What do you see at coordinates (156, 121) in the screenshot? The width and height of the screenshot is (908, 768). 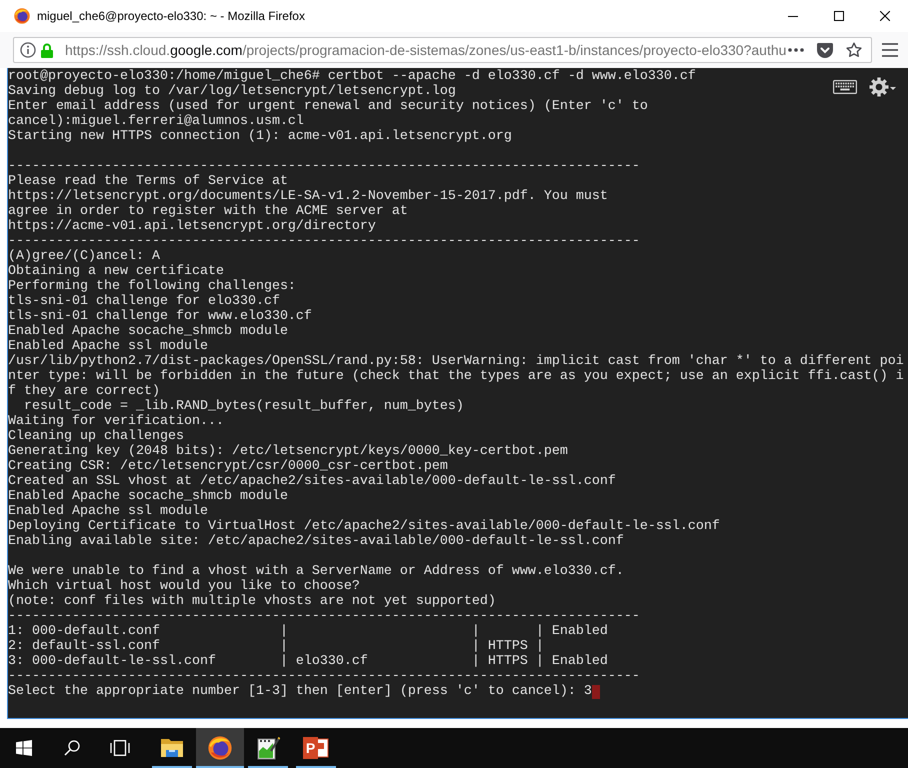 I see `terminal-line: cancel):miguel.ferreri@alumnos.usm.cl` at bounding box center [156, 121].